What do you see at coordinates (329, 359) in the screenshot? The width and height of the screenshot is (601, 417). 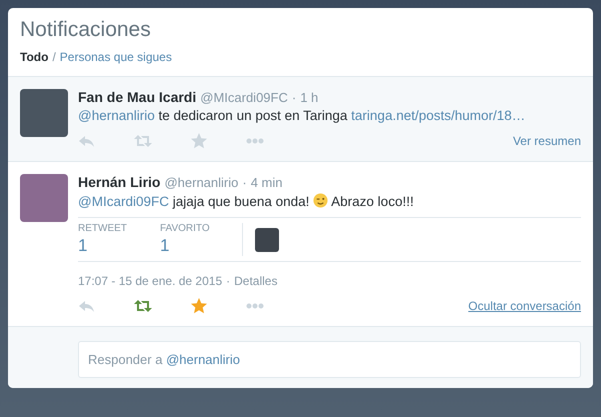 I see `reply-field: Responder a @hernanlirio` at bounding box center [329, 359].